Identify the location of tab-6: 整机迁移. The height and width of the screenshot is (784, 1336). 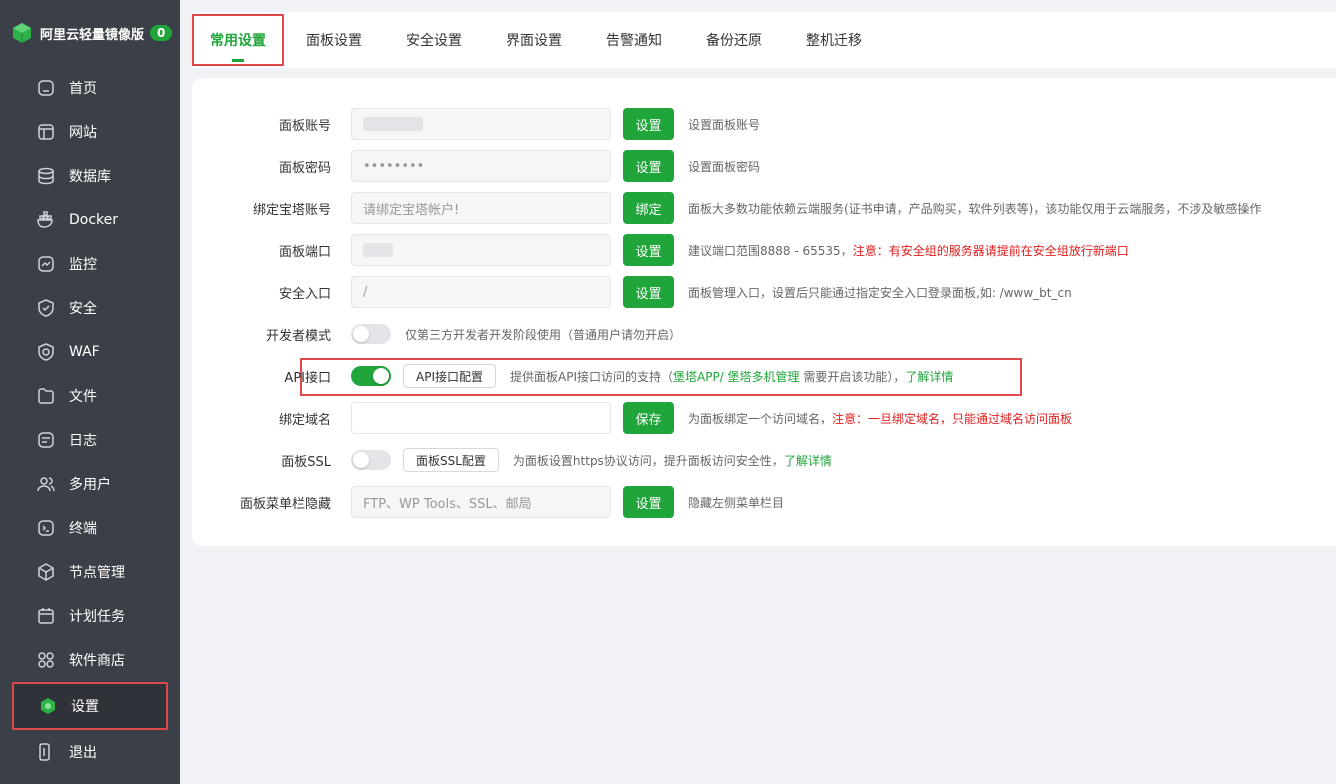
(834, 40).